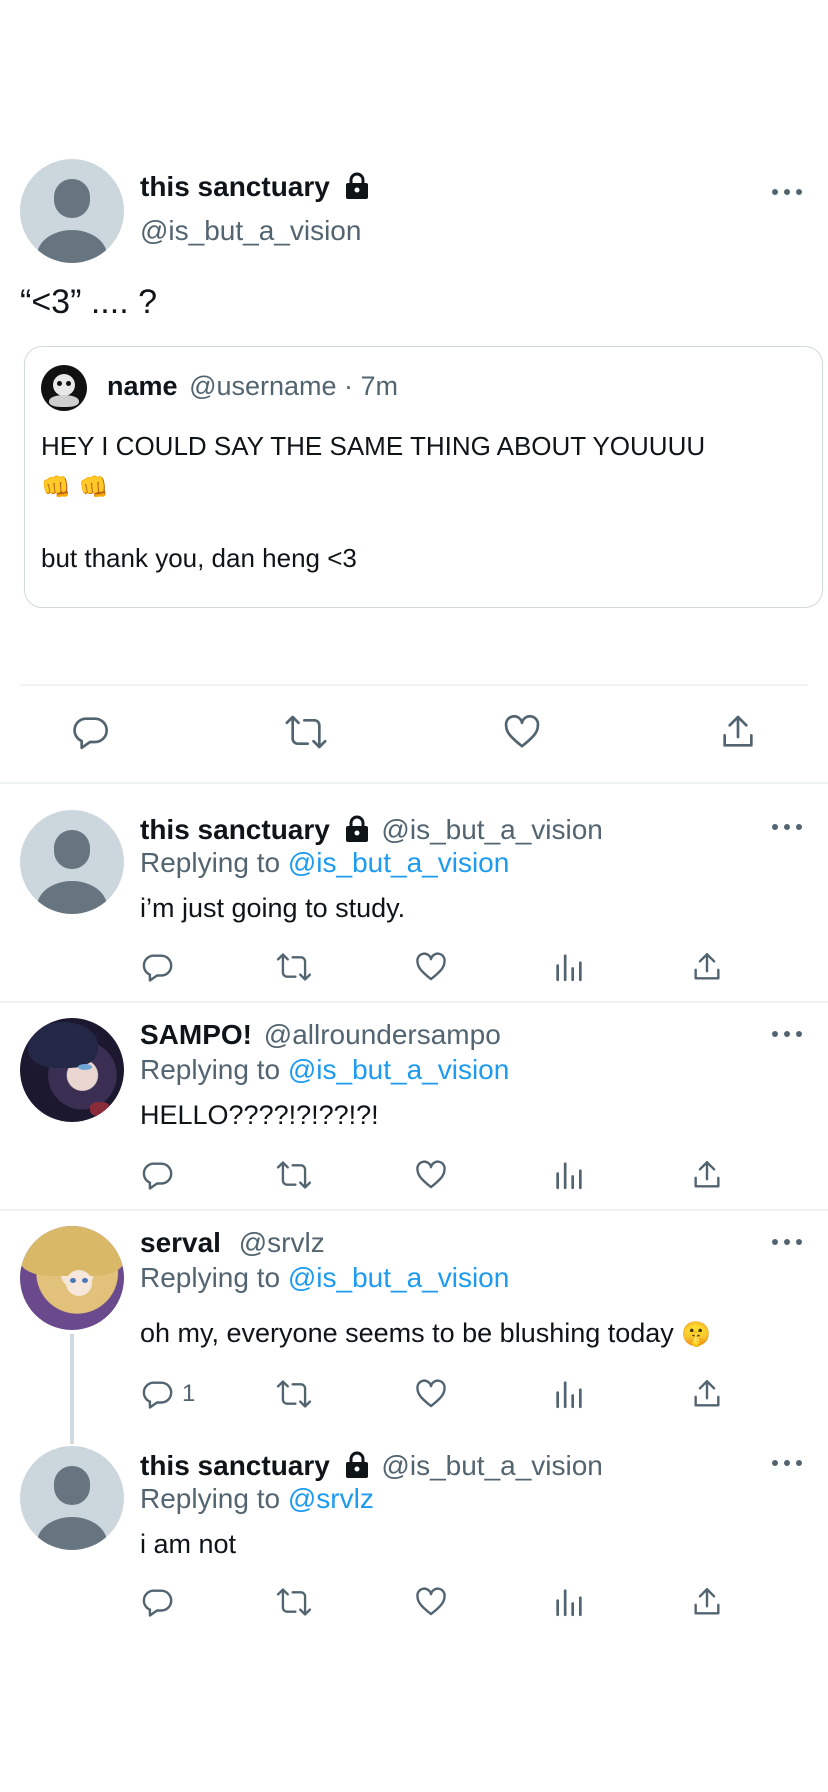 This screenshot has height=1792, width=828. What do you see at coordinates (88, 302) in the screenshot?
I see `tweet-text: “<3” .... ?` at bounding box center [88, 302].